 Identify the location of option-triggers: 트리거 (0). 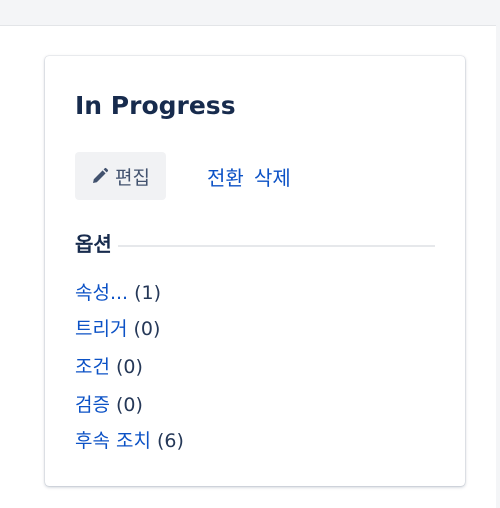
(117, 329).